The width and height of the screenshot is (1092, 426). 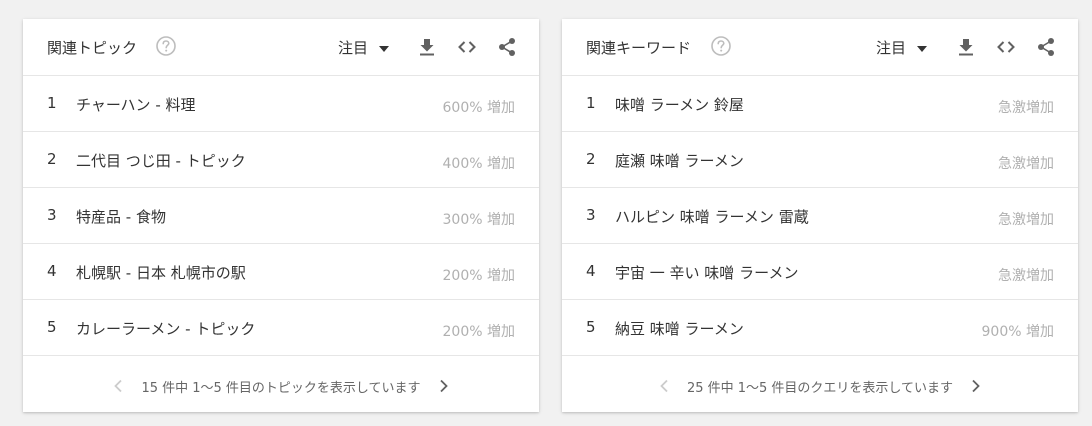 I want to click on list-item: 4 札幌駅 - 日本 札幌市の駅 200% 増加, so click(x=281, y=272).